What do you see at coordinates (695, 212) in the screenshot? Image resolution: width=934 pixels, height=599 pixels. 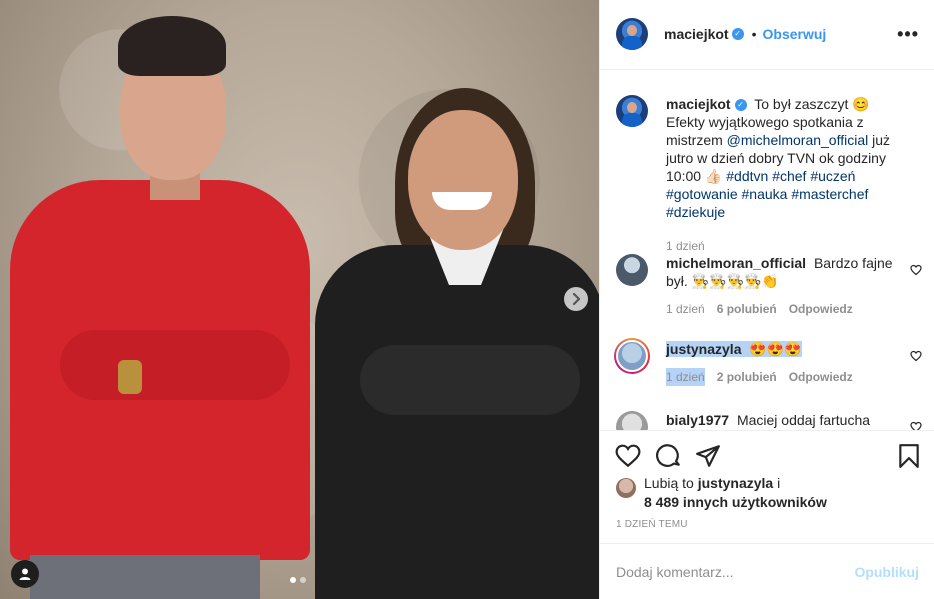 I see `hashtag-link: #dziekuje` at bounding box center [695, 212].